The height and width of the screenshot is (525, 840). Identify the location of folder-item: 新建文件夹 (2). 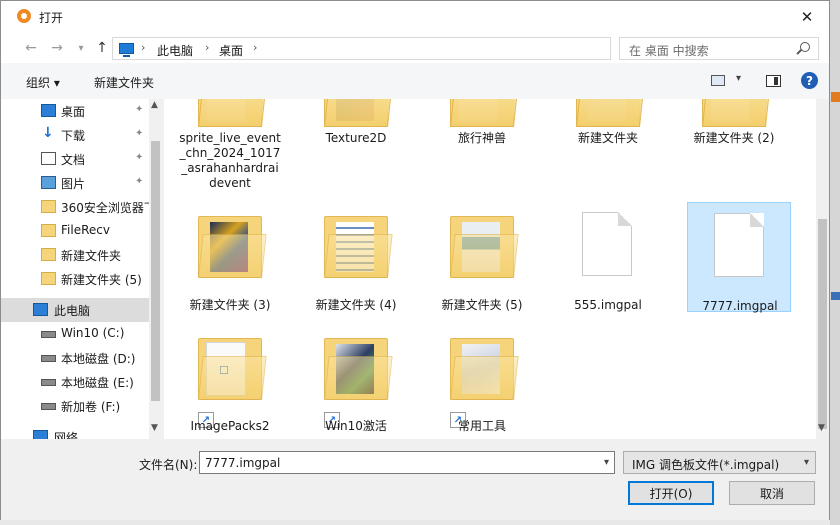
(734, 134).